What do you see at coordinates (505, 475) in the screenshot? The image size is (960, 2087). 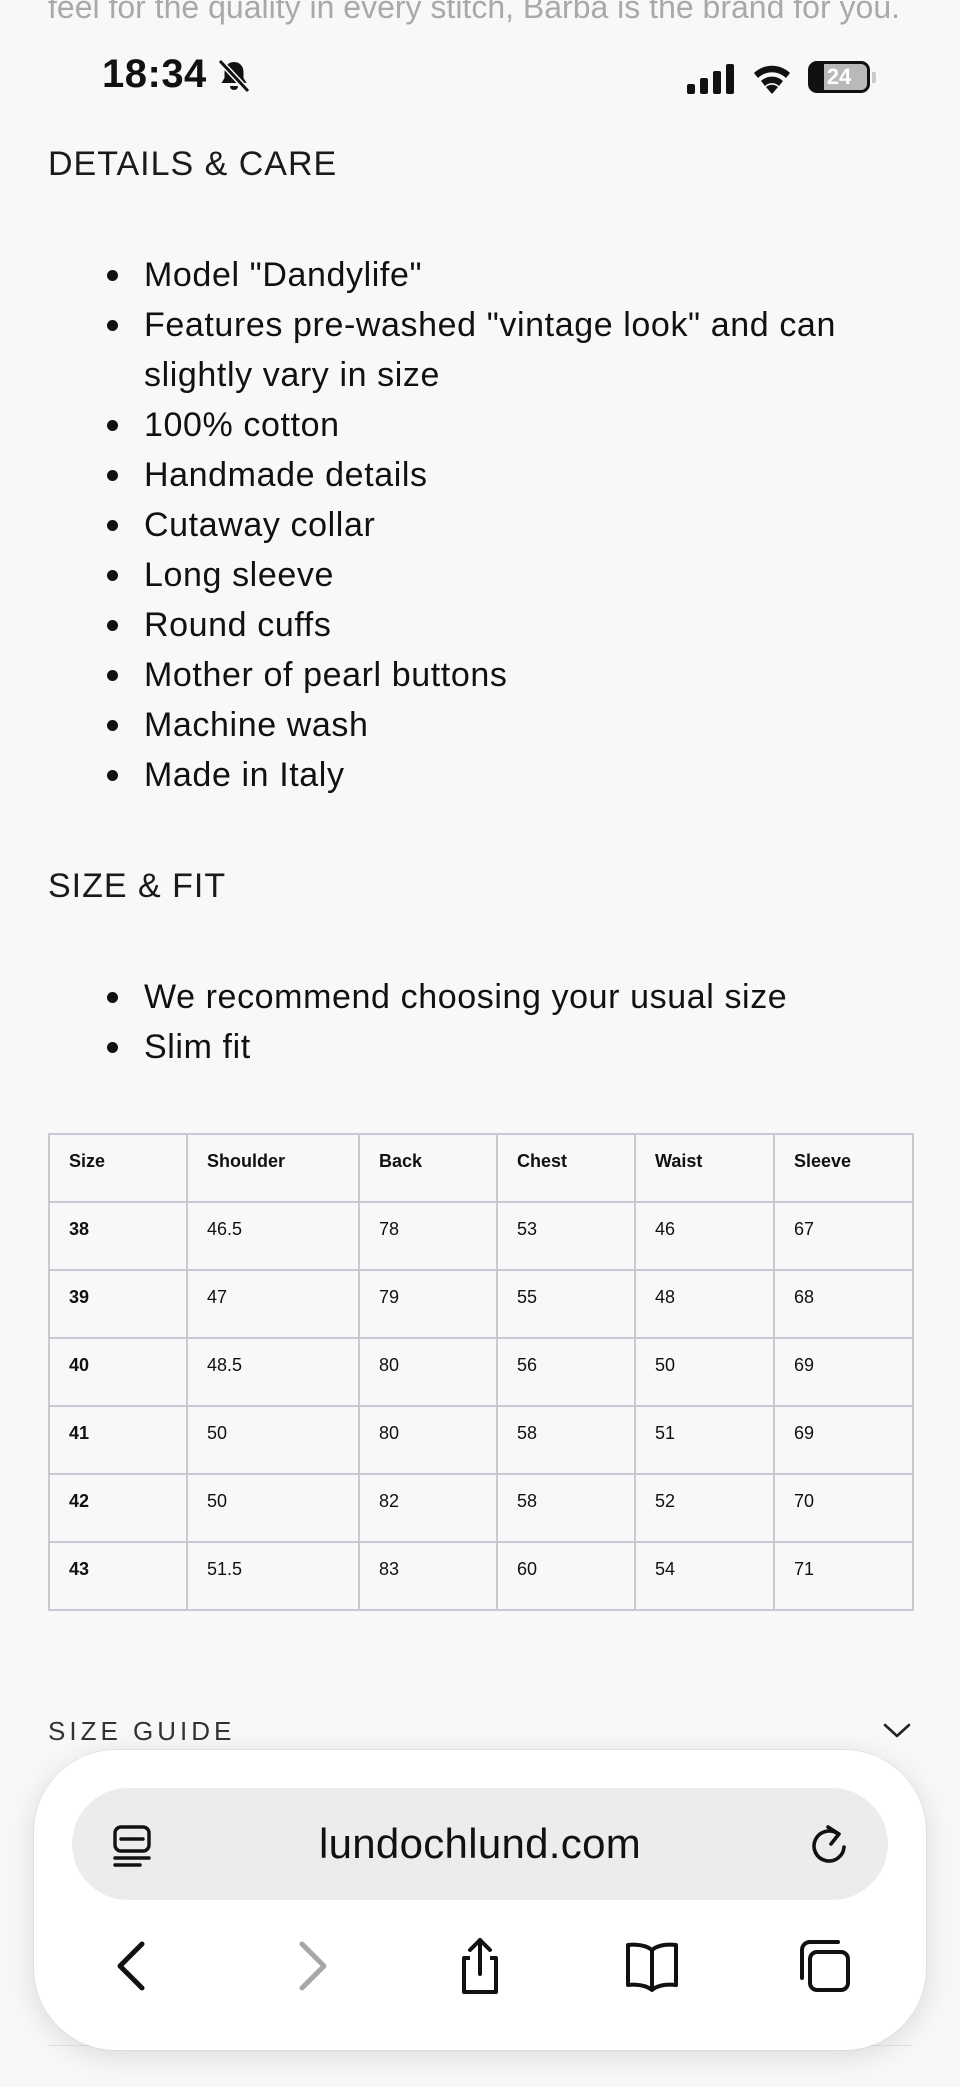 I see `list-item: Handmade details` at bounding box center [505, 475].